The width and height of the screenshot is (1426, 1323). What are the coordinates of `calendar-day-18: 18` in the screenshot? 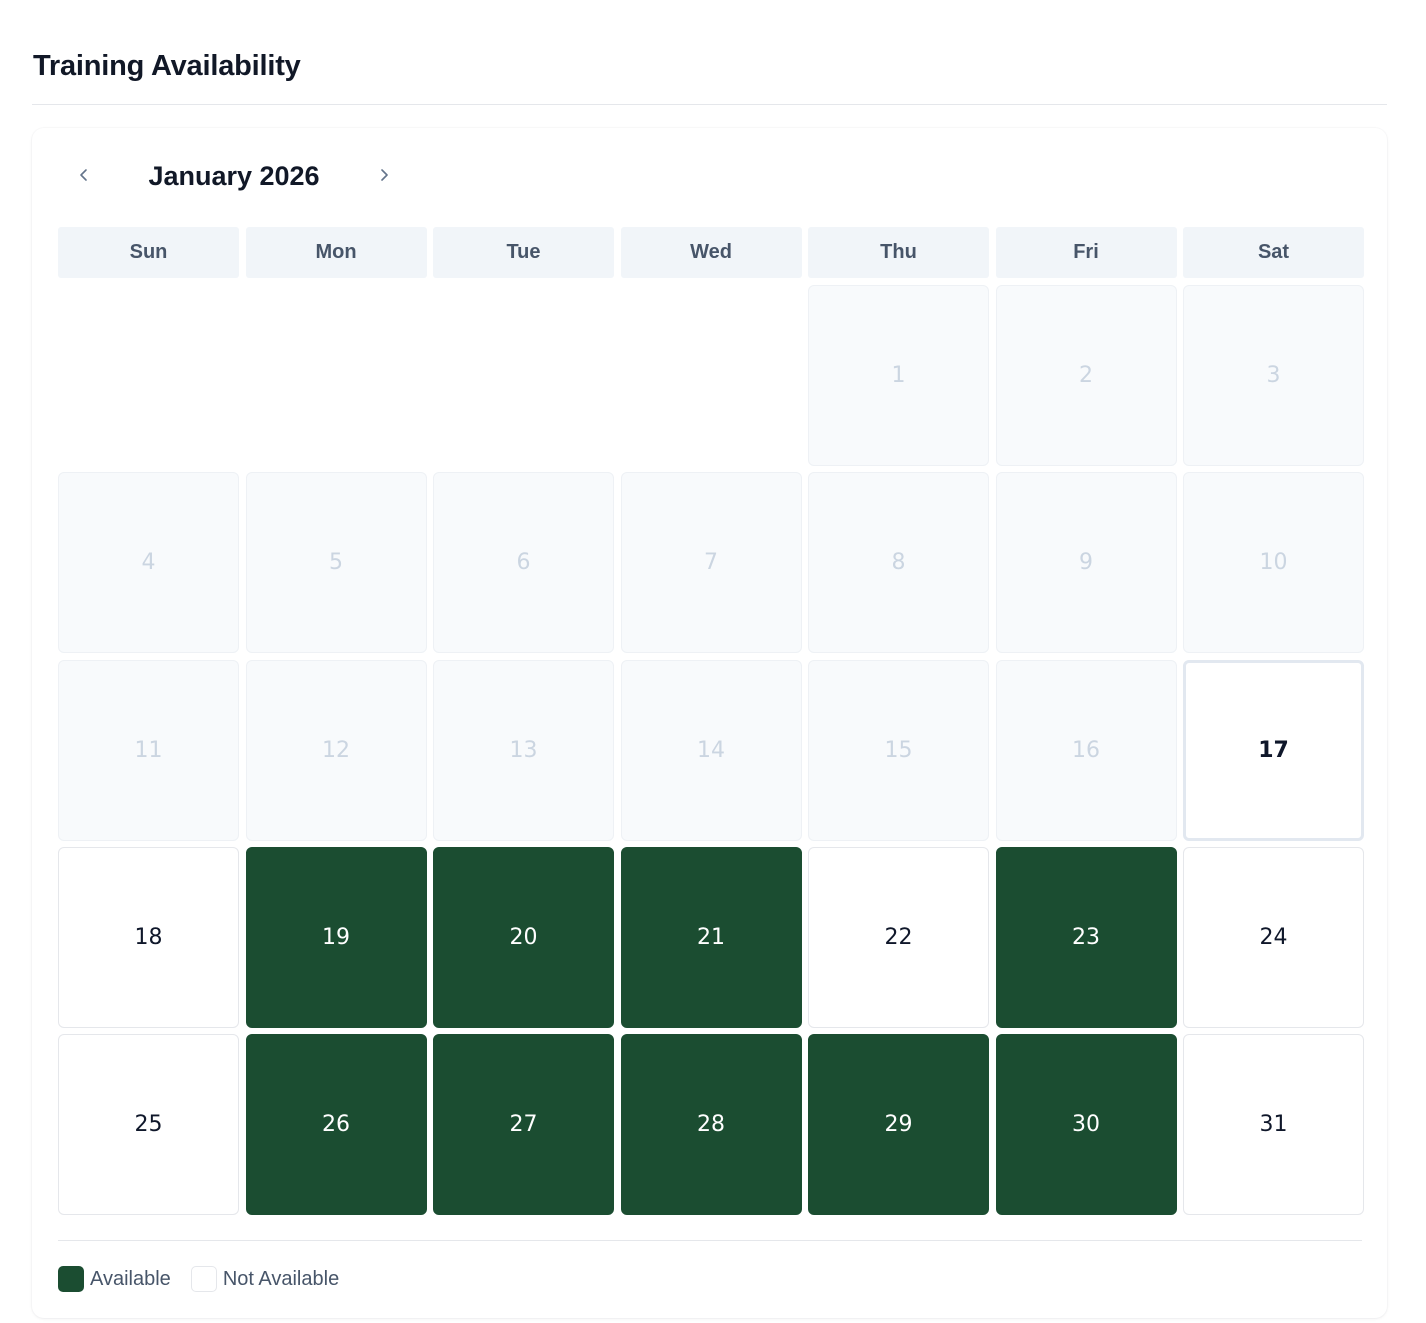 It's located at (148, 937).